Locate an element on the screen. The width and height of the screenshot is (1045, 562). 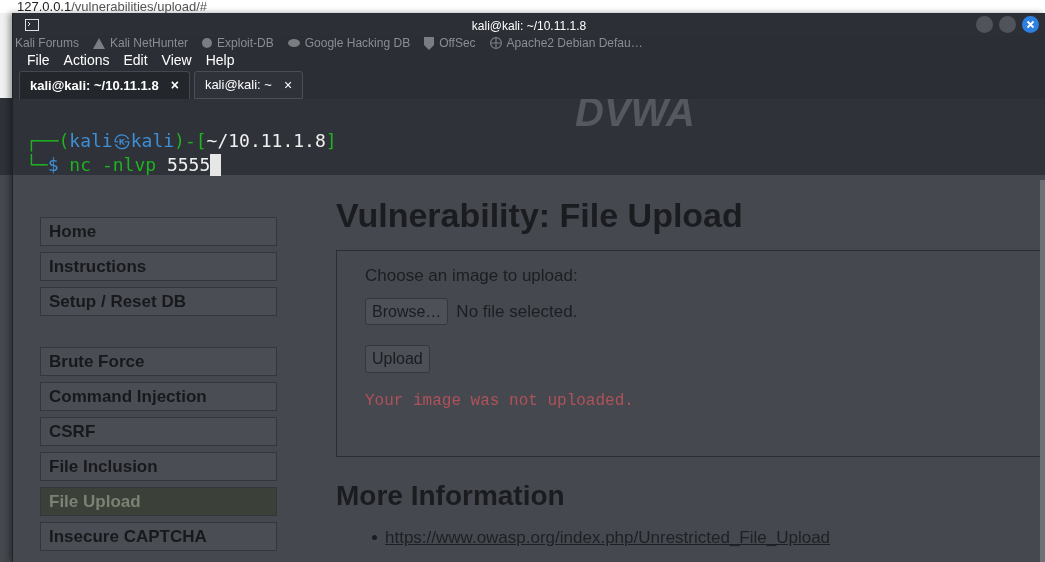
tab-label: kali@kali: ~ is located at coordinates (238, 85).